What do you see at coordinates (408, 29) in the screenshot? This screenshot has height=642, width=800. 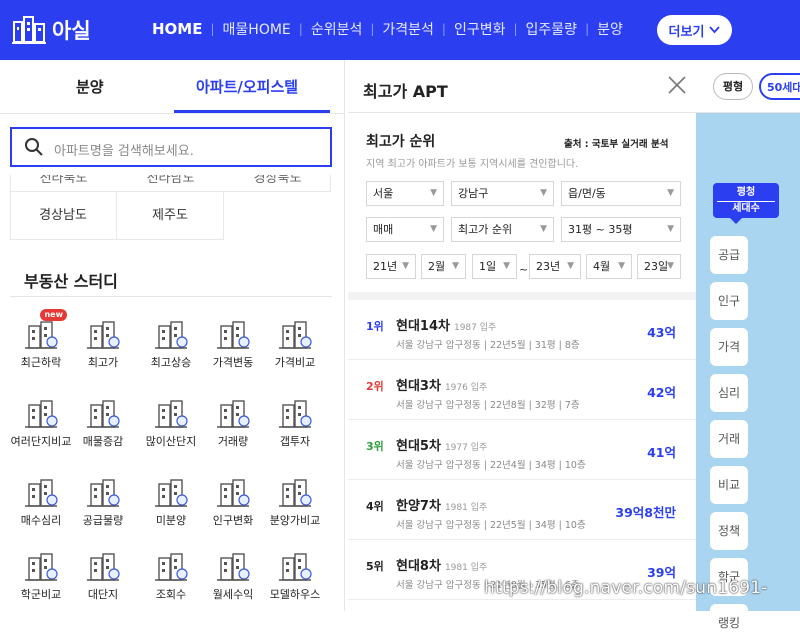 I see `nav-price-analysis: 가격분석` at bounding box center [408, 29].